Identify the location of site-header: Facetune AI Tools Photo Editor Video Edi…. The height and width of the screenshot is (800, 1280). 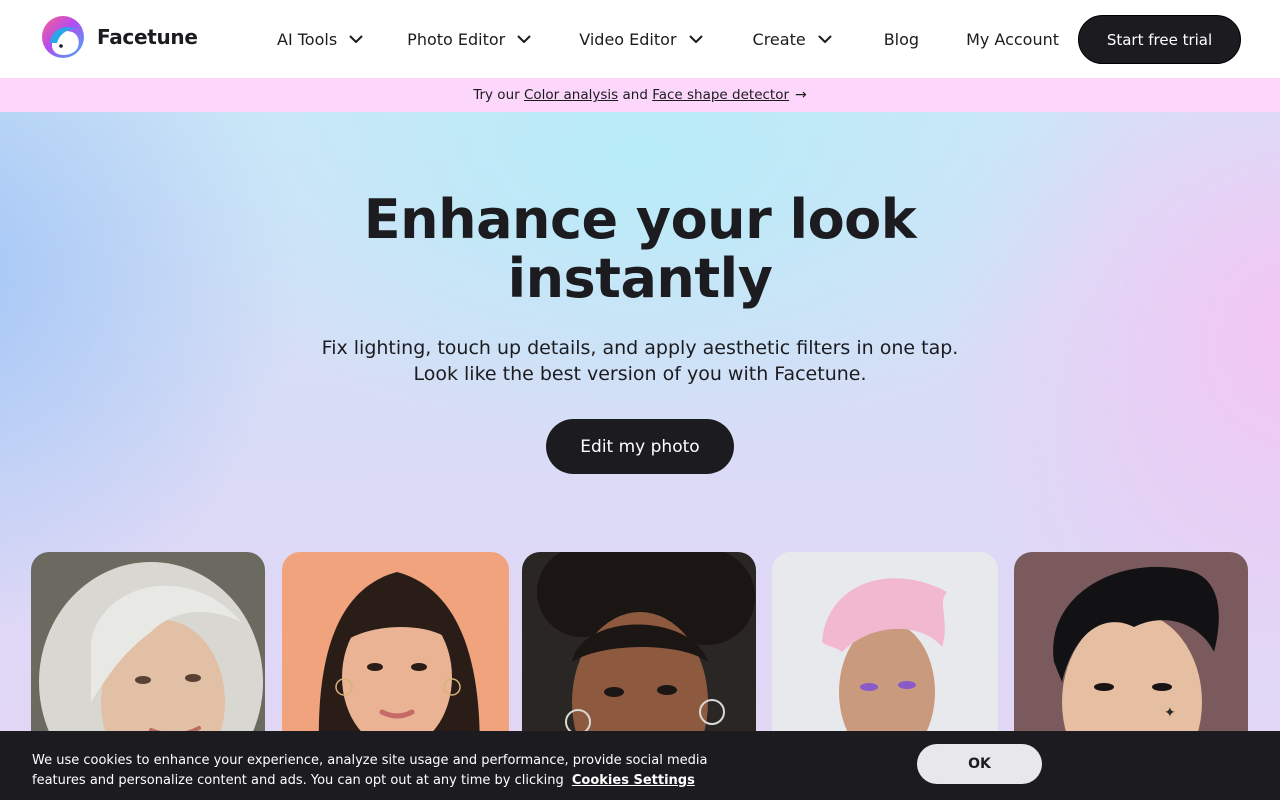
(640, 39).